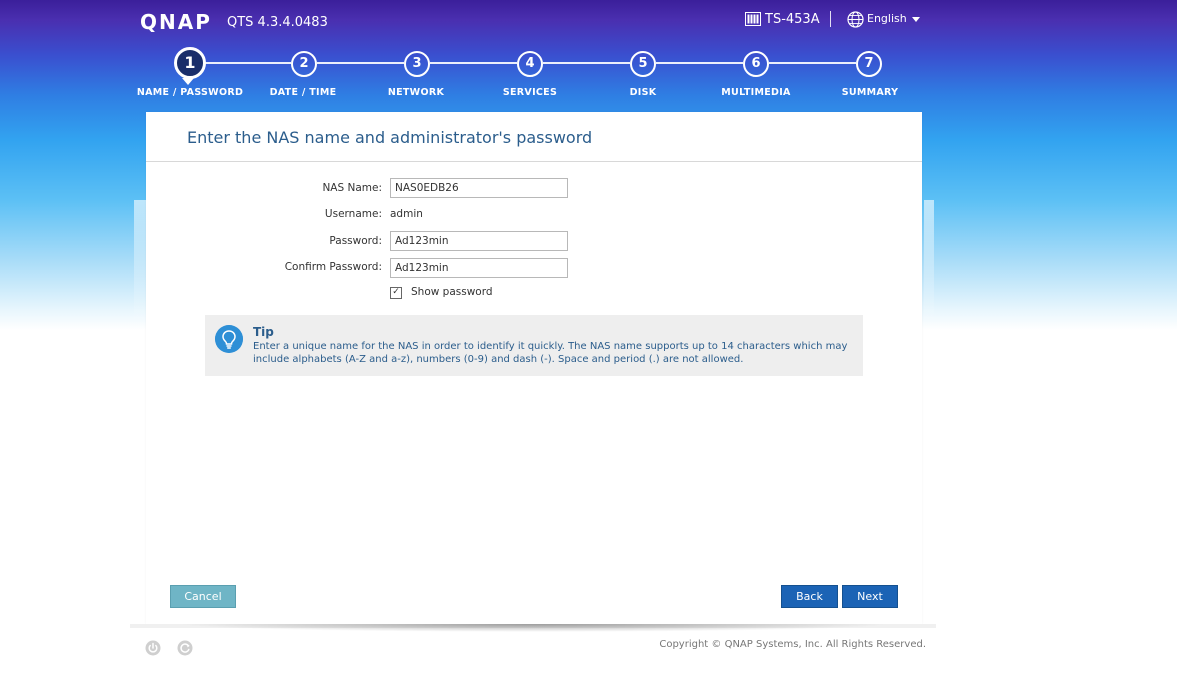 This screenshot has width=1177, height=700. Describe the element at coordinates (396, 293) in the screenshot. I see `show-password-checkbox: ✓` at that location.